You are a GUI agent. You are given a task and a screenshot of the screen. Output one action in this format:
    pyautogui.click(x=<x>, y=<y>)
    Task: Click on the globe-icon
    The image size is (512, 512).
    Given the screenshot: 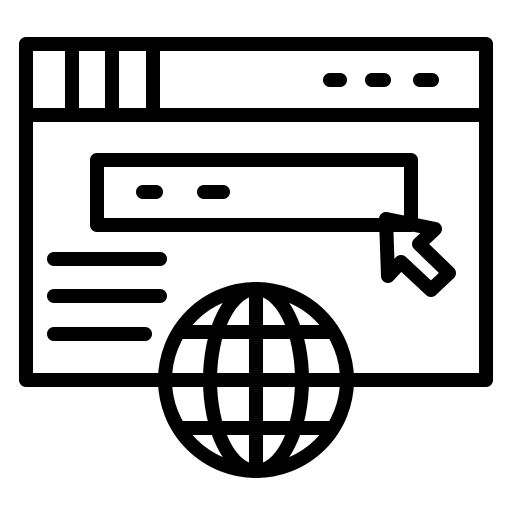 What is the action you would take?
    pyautogui.click(x=256, y=380)
    